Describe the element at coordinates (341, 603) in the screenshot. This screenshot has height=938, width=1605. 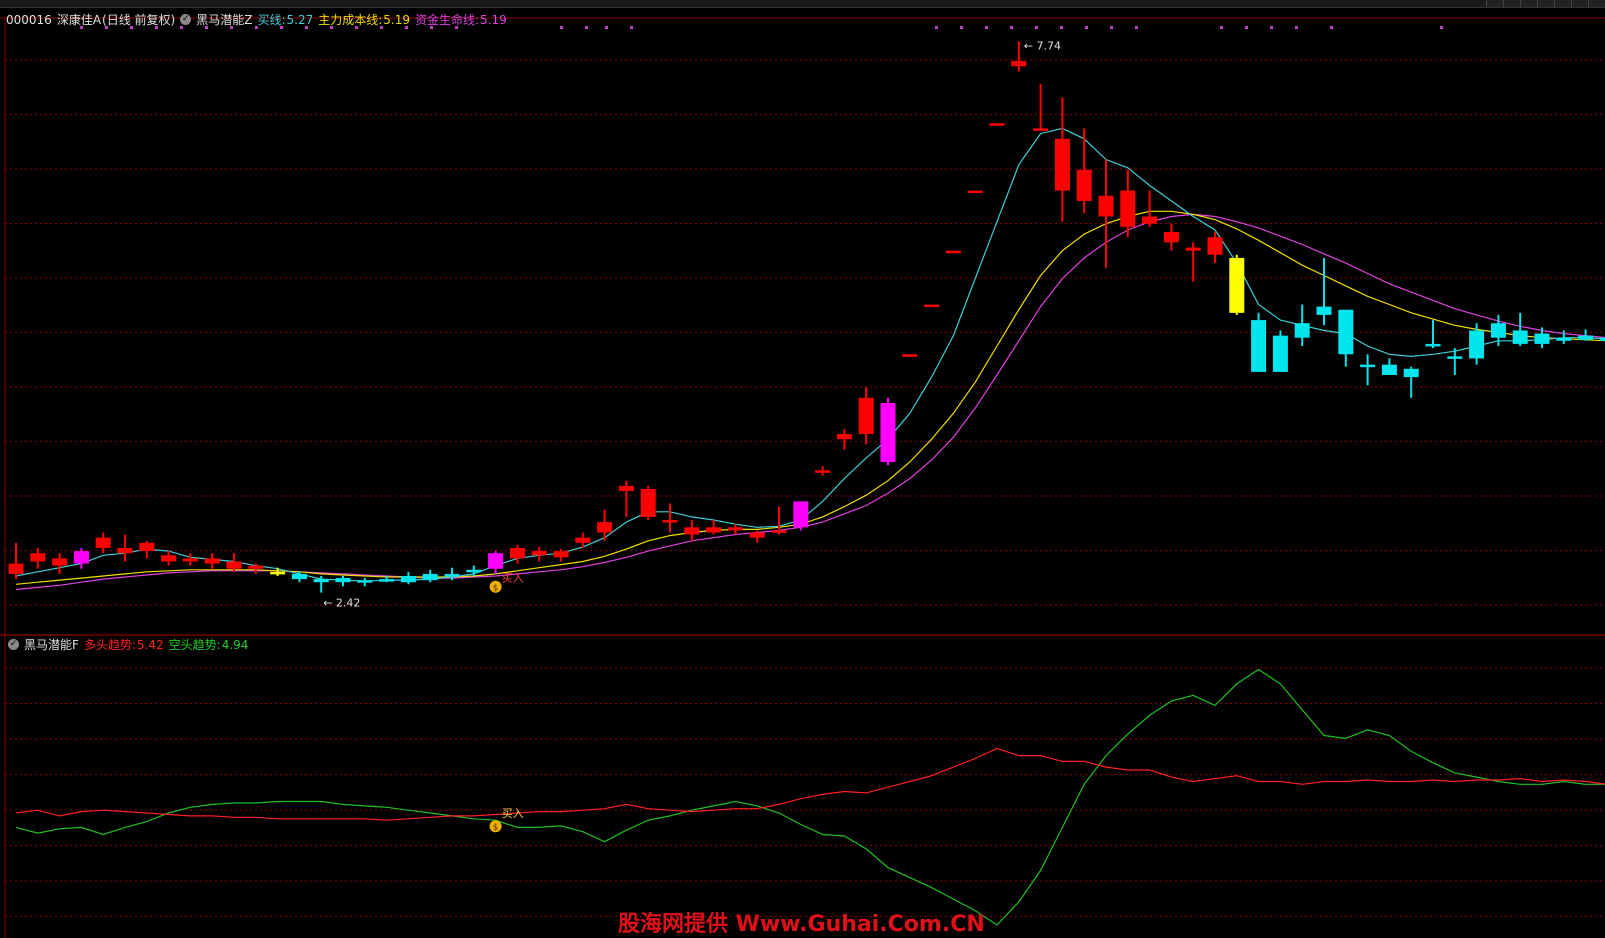
I see `low-price-label: ← 2.42` at that location.